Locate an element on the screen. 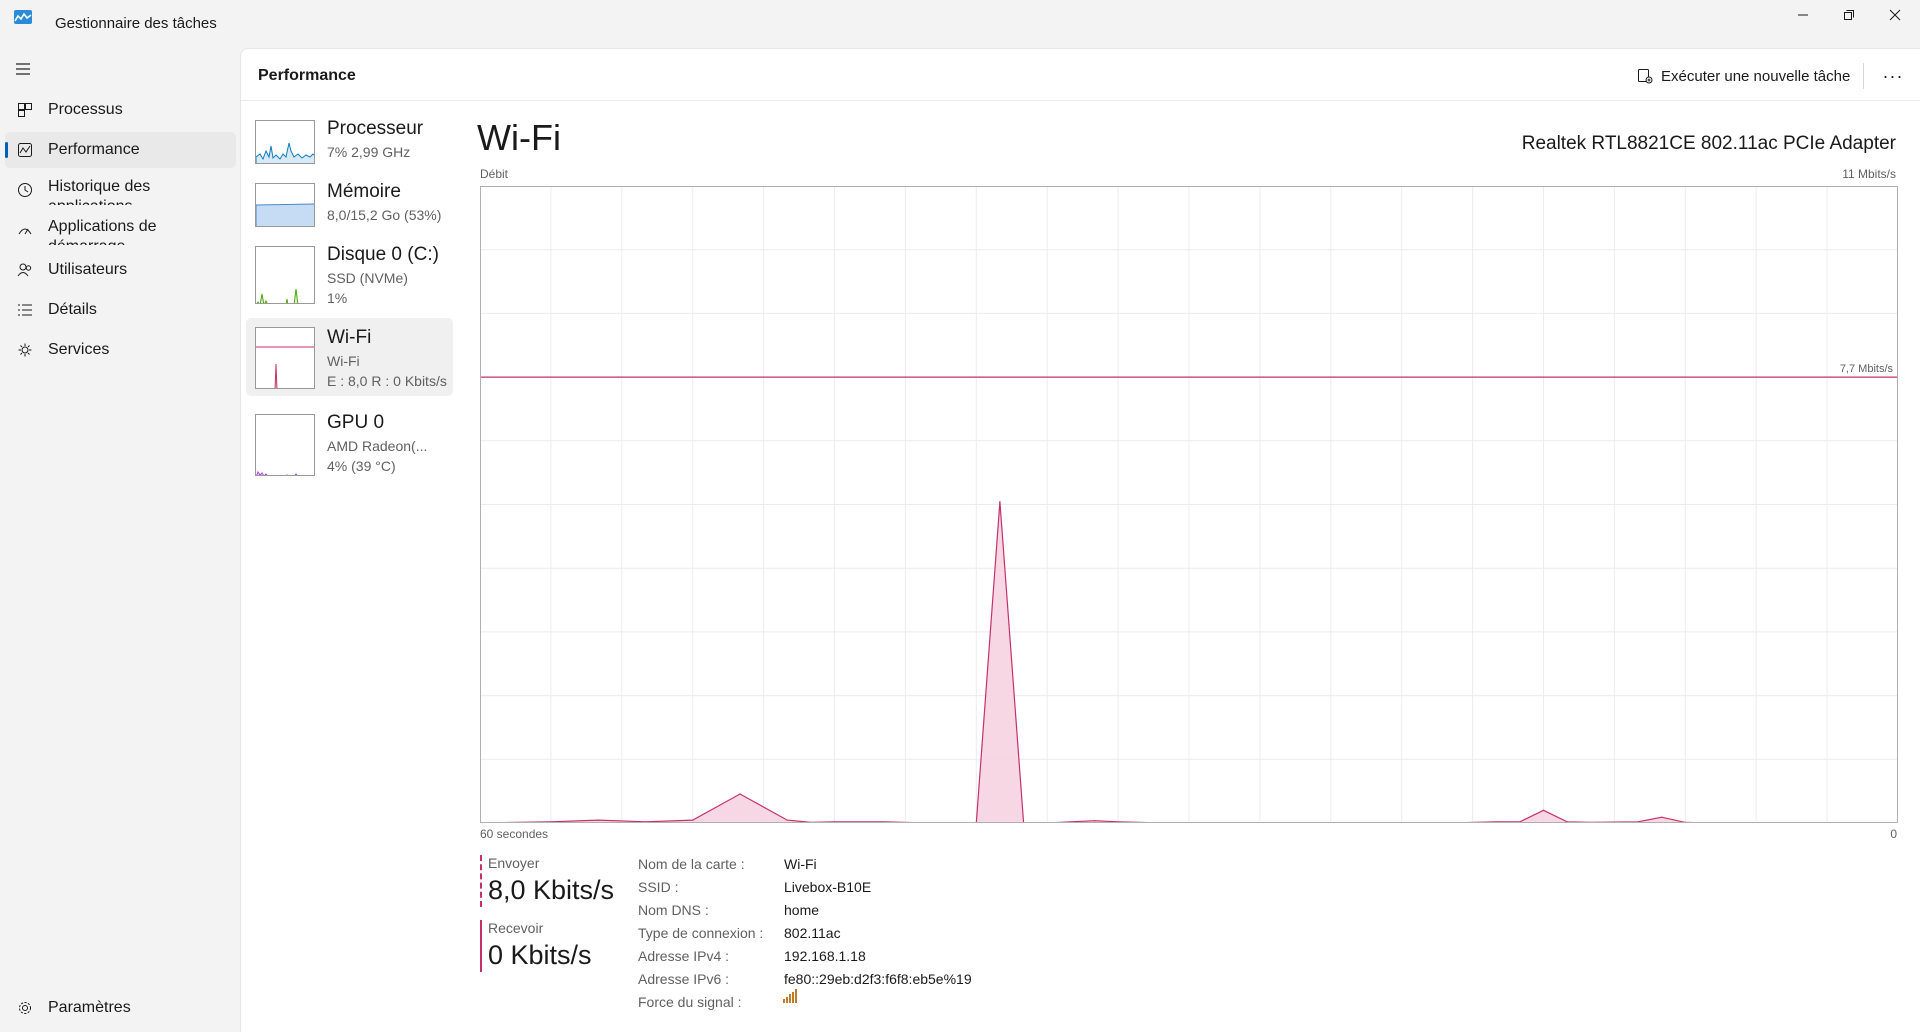  graph-max-label: 11 Mbits/s is located at coordinates (1869, 174).